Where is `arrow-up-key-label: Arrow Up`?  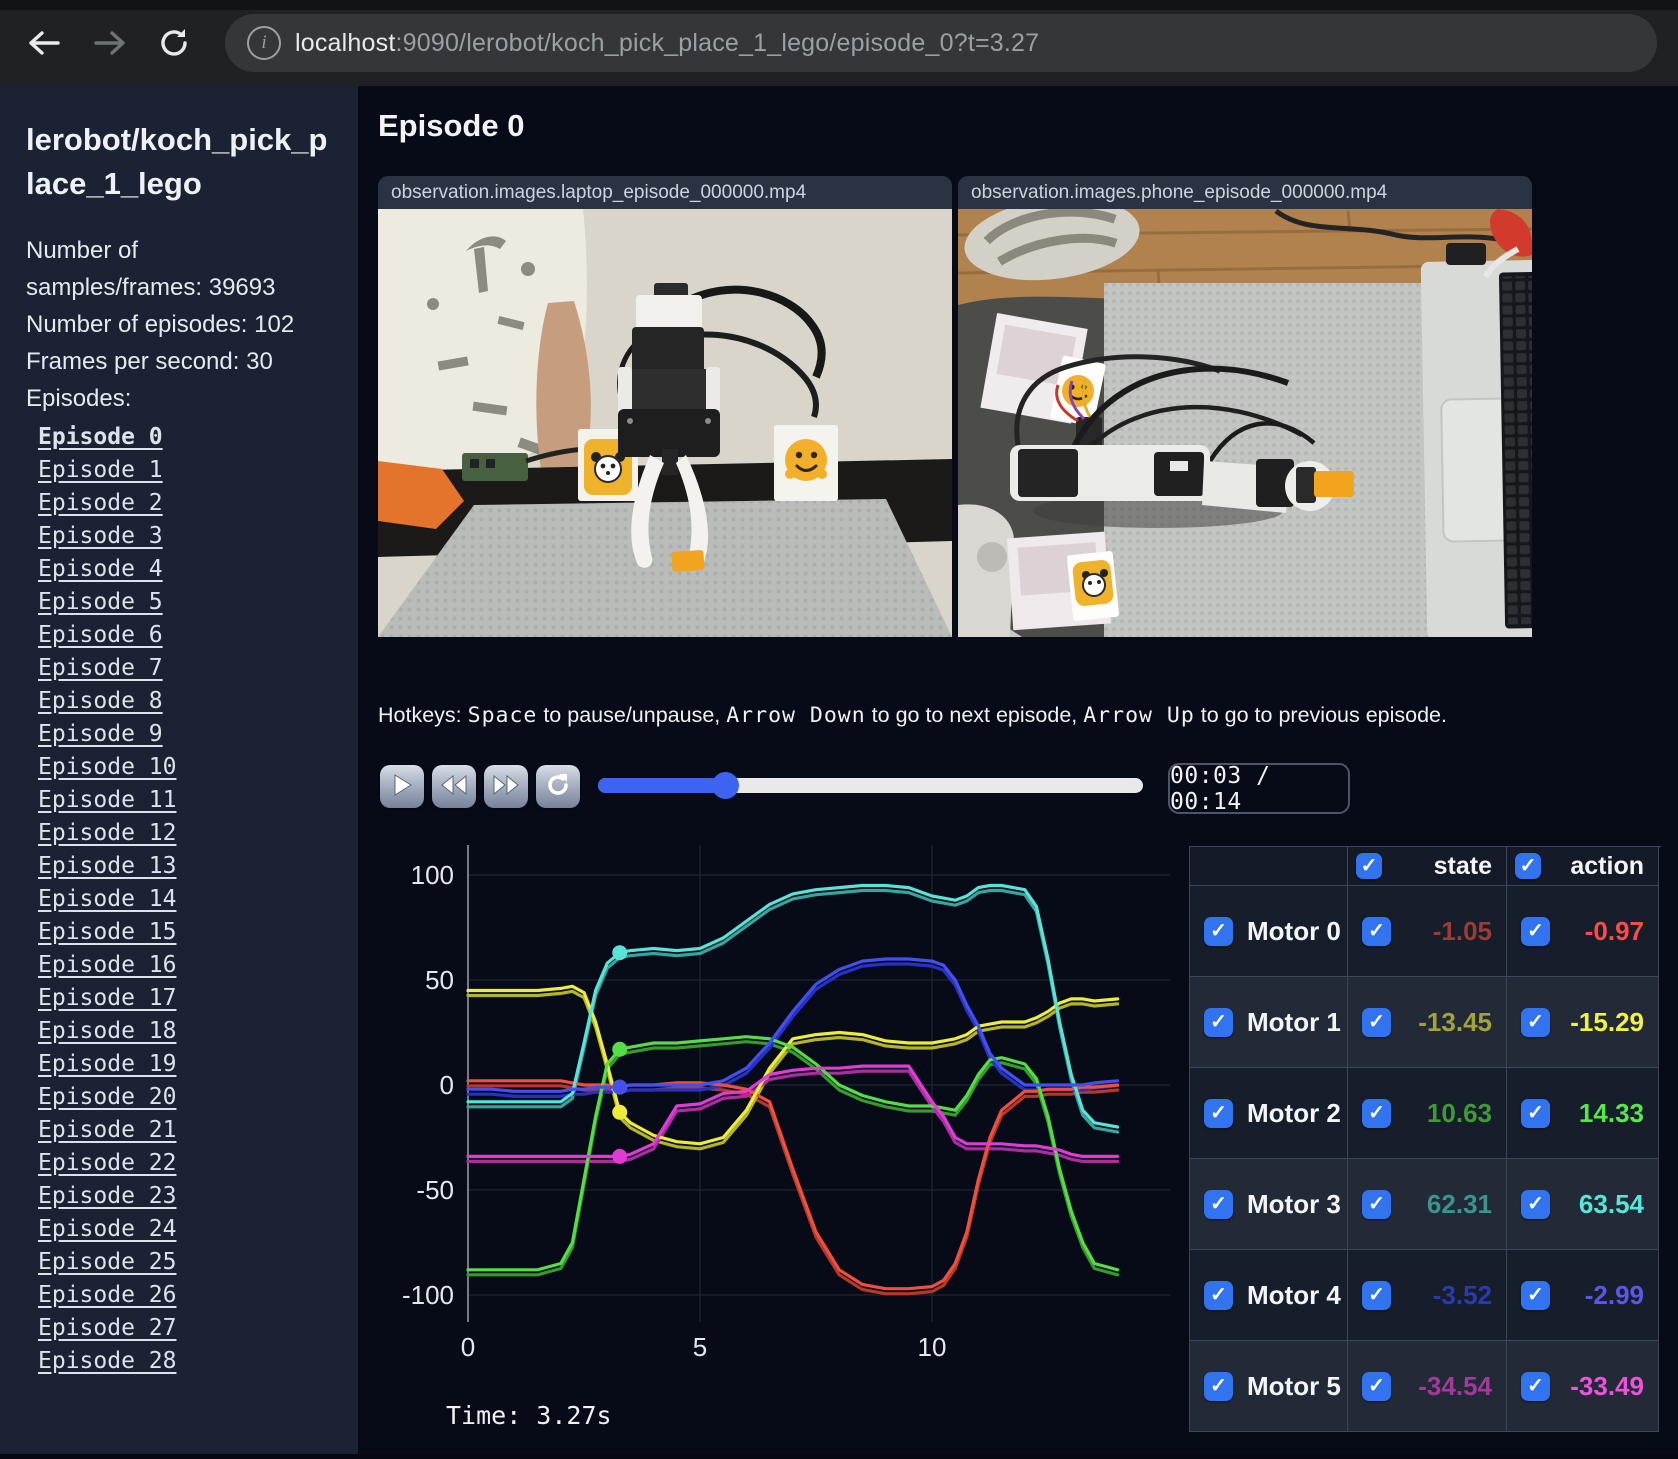 arrow-up-key-label: Arrow Up is located at coordinates (1139, 715).